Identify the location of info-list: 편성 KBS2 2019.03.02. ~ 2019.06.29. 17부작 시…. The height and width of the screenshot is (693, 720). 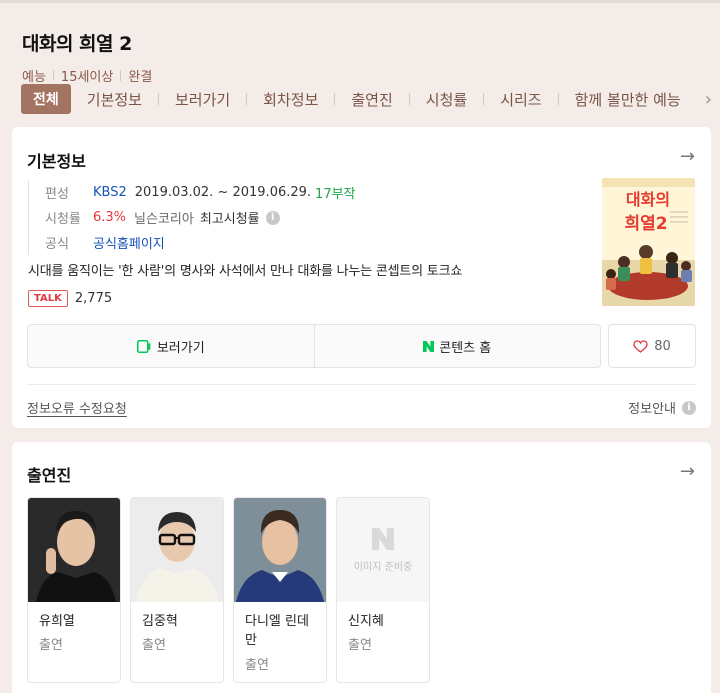
(192, 217).